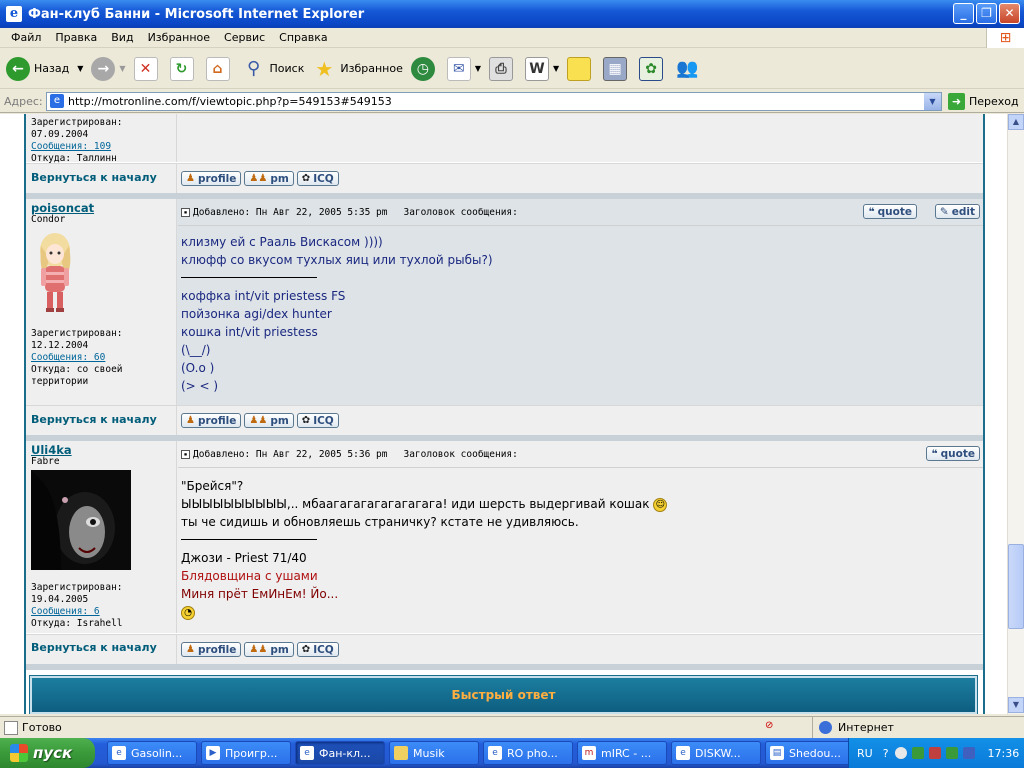 The height and width of the screenshot is (768, 1024). What do you see at coordinates (1016, 586) in the screenshot?
I see `scroll-thumb` at bounding box center [1016, 586].